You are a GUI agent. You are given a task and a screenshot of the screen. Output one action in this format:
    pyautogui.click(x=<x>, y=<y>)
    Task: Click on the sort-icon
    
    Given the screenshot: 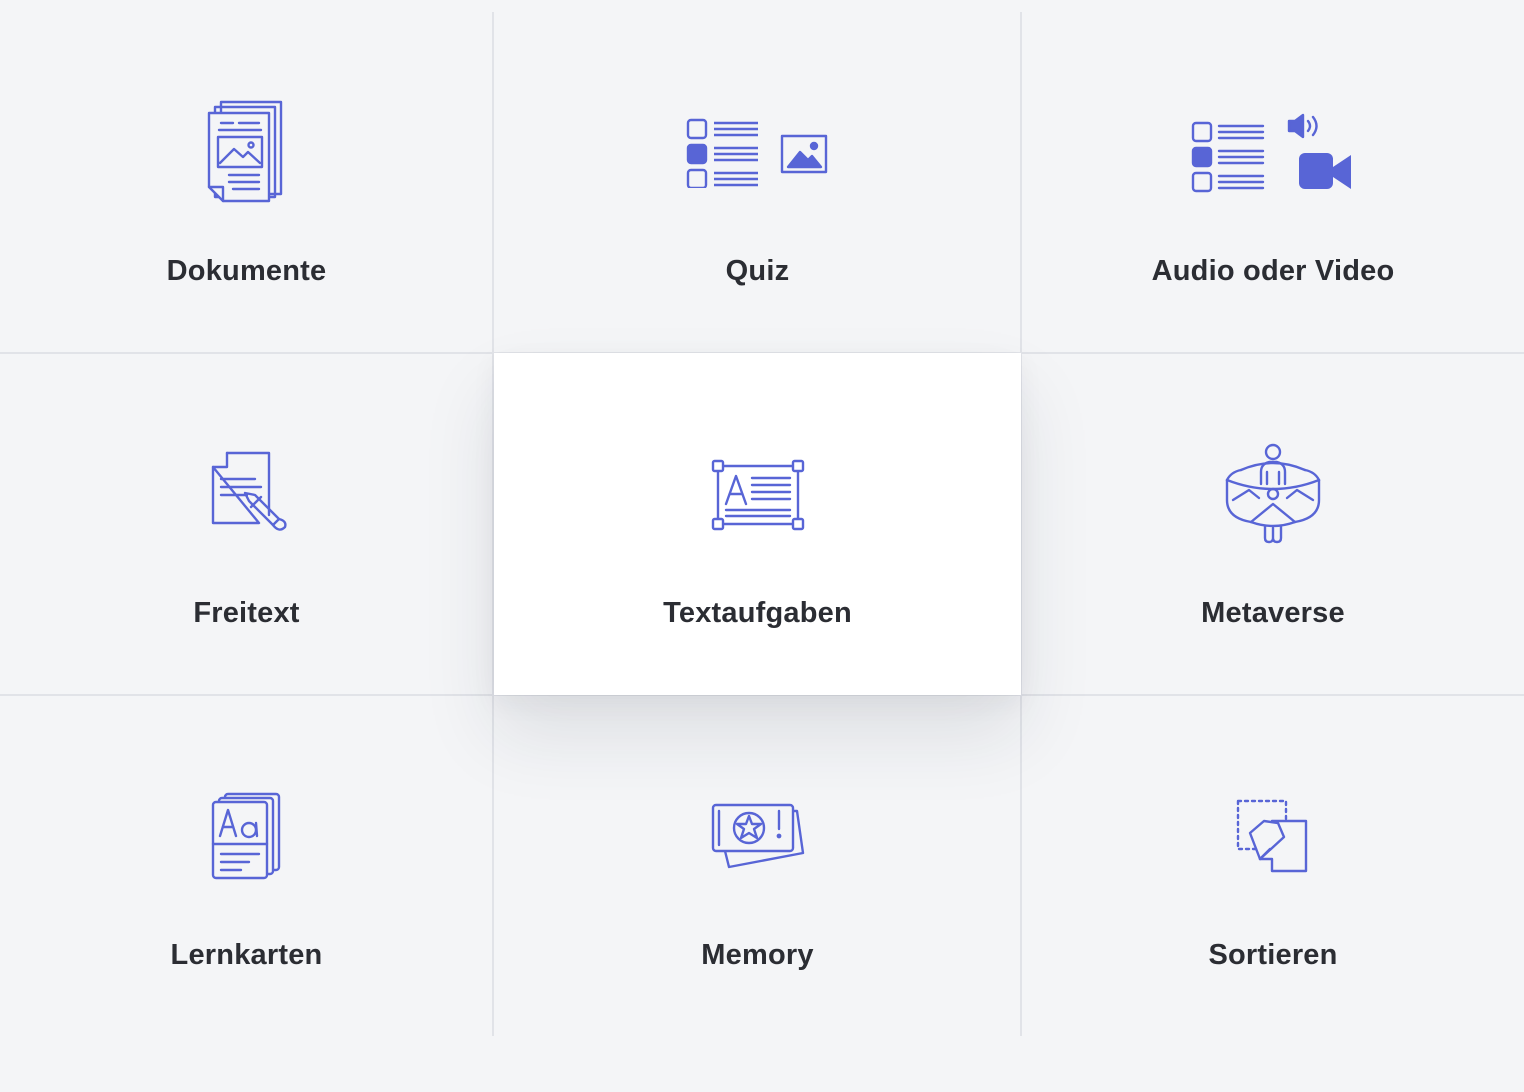 What is the action you would take?
    pyautogui.click(x=1273, y=836)
    